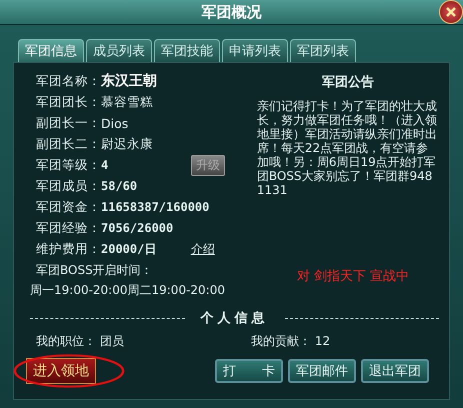  Describe the element at coordinates (281, 341) in the screenshot. I see `contribution-label: 我的贡献：` at that location.